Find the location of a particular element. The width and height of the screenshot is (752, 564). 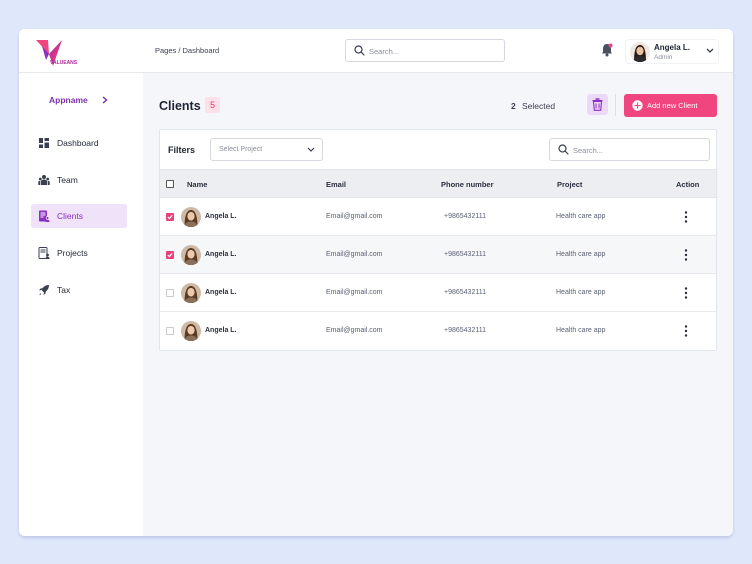

column-header-email: Email is located at coordinates (336, 184).